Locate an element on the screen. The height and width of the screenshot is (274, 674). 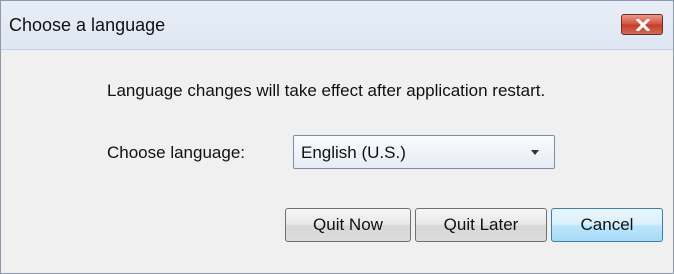
close-button is located at coordinates (642, 24).